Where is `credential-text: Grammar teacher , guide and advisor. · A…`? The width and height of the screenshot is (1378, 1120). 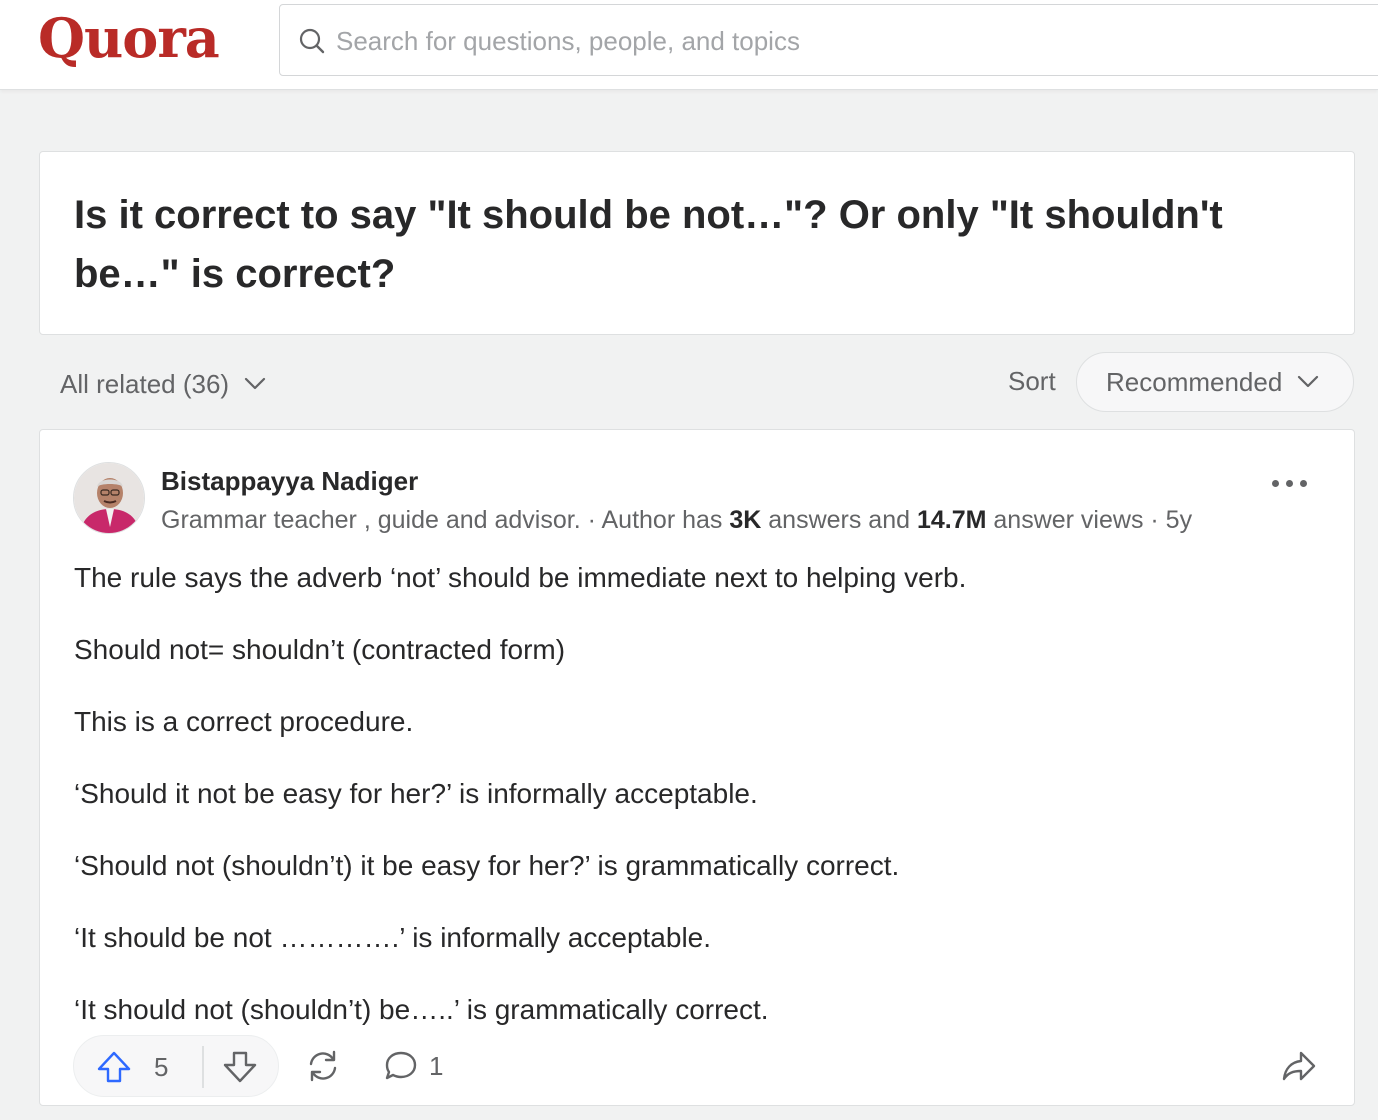 credential-text: Grammar teacher , guide and advisor. · A… is located at coordinates (445, 520).